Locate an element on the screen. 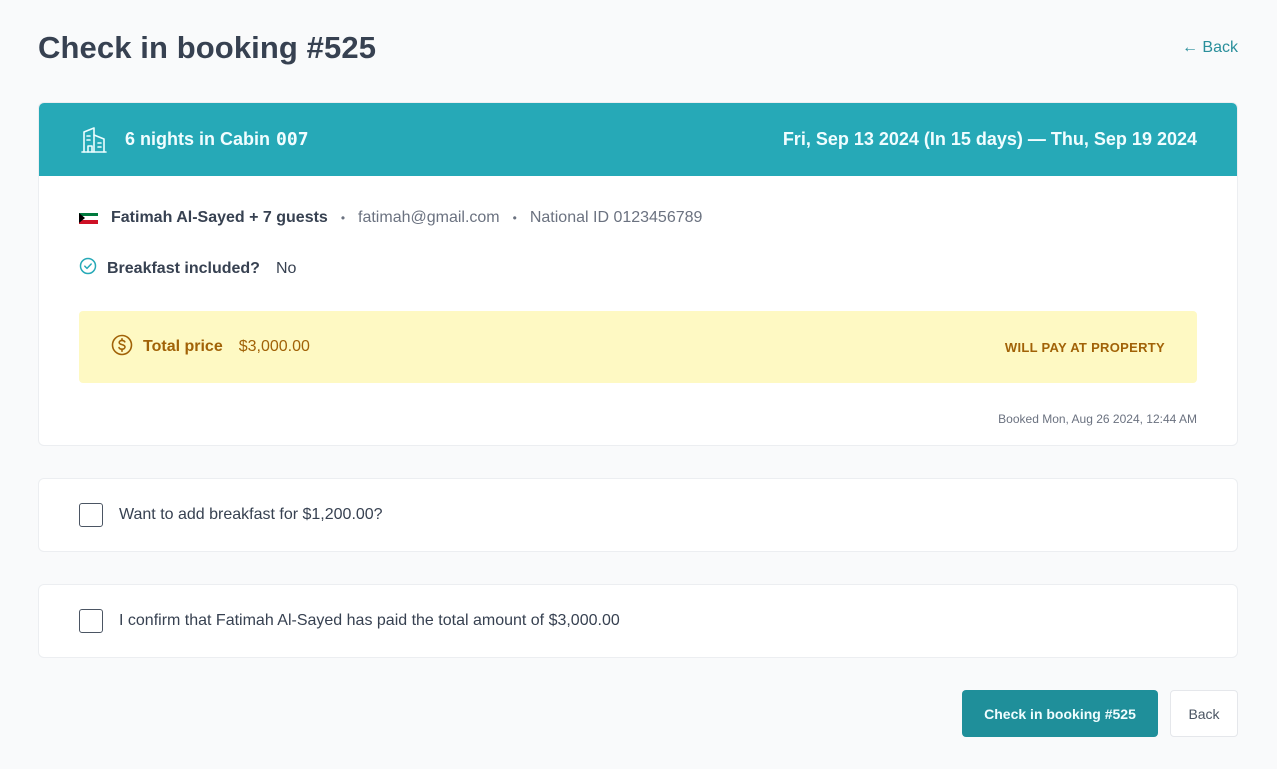 The width and height of the screenshot is (1277, 769). price-info: Total price $3,000.00 is located at coordinates (210, 347).